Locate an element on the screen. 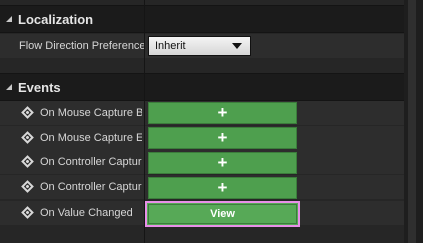  events-header-label: Events is located at coordinates (39, 87).